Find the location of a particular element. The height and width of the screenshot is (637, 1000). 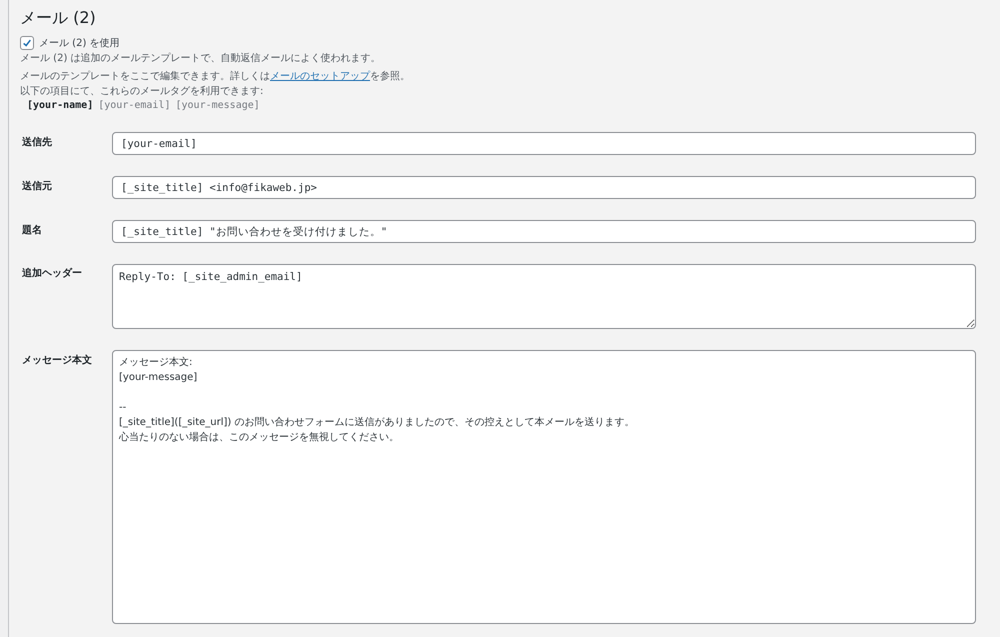

field-label: 送信先 is located at coordinates (37, 143).